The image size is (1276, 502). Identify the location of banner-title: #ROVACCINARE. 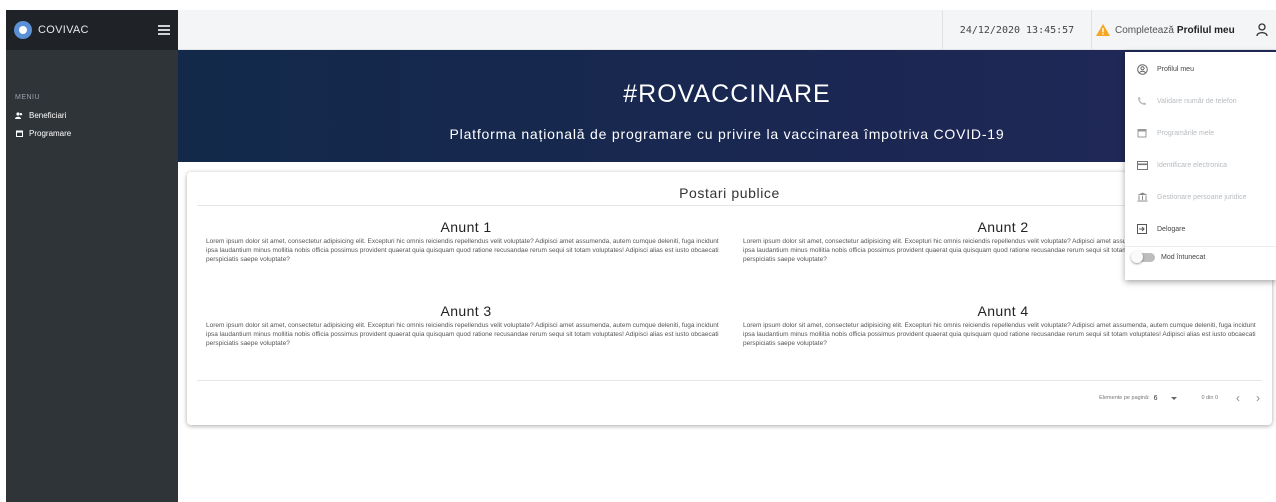
(727, 94).